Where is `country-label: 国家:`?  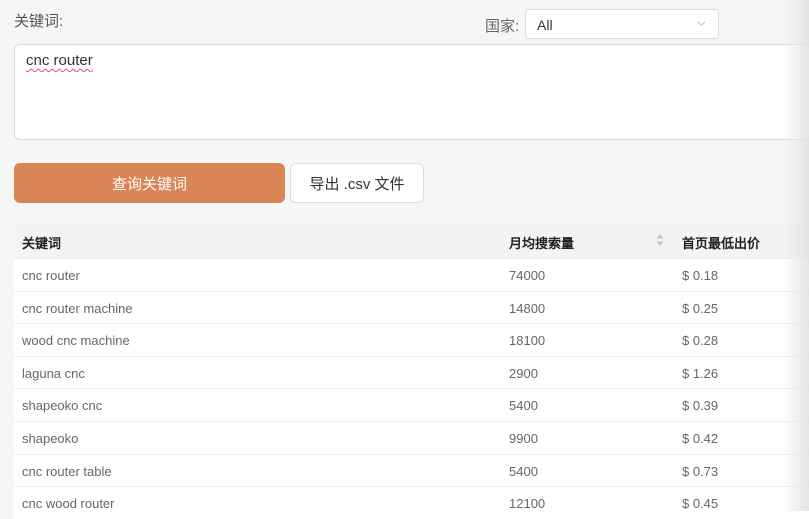
country-label: 国家: is located at coordinates (502, 26).